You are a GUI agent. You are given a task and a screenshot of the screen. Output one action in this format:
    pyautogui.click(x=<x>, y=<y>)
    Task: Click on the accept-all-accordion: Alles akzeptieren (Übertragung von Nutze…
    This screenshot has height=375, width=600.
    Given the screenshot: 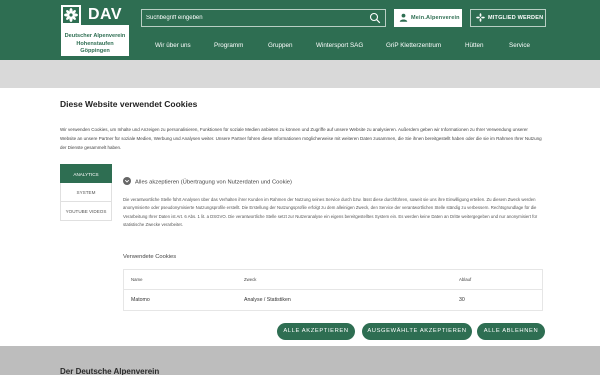 What is the action you would take?
    pyautogui.click(x=207, y=181)
    